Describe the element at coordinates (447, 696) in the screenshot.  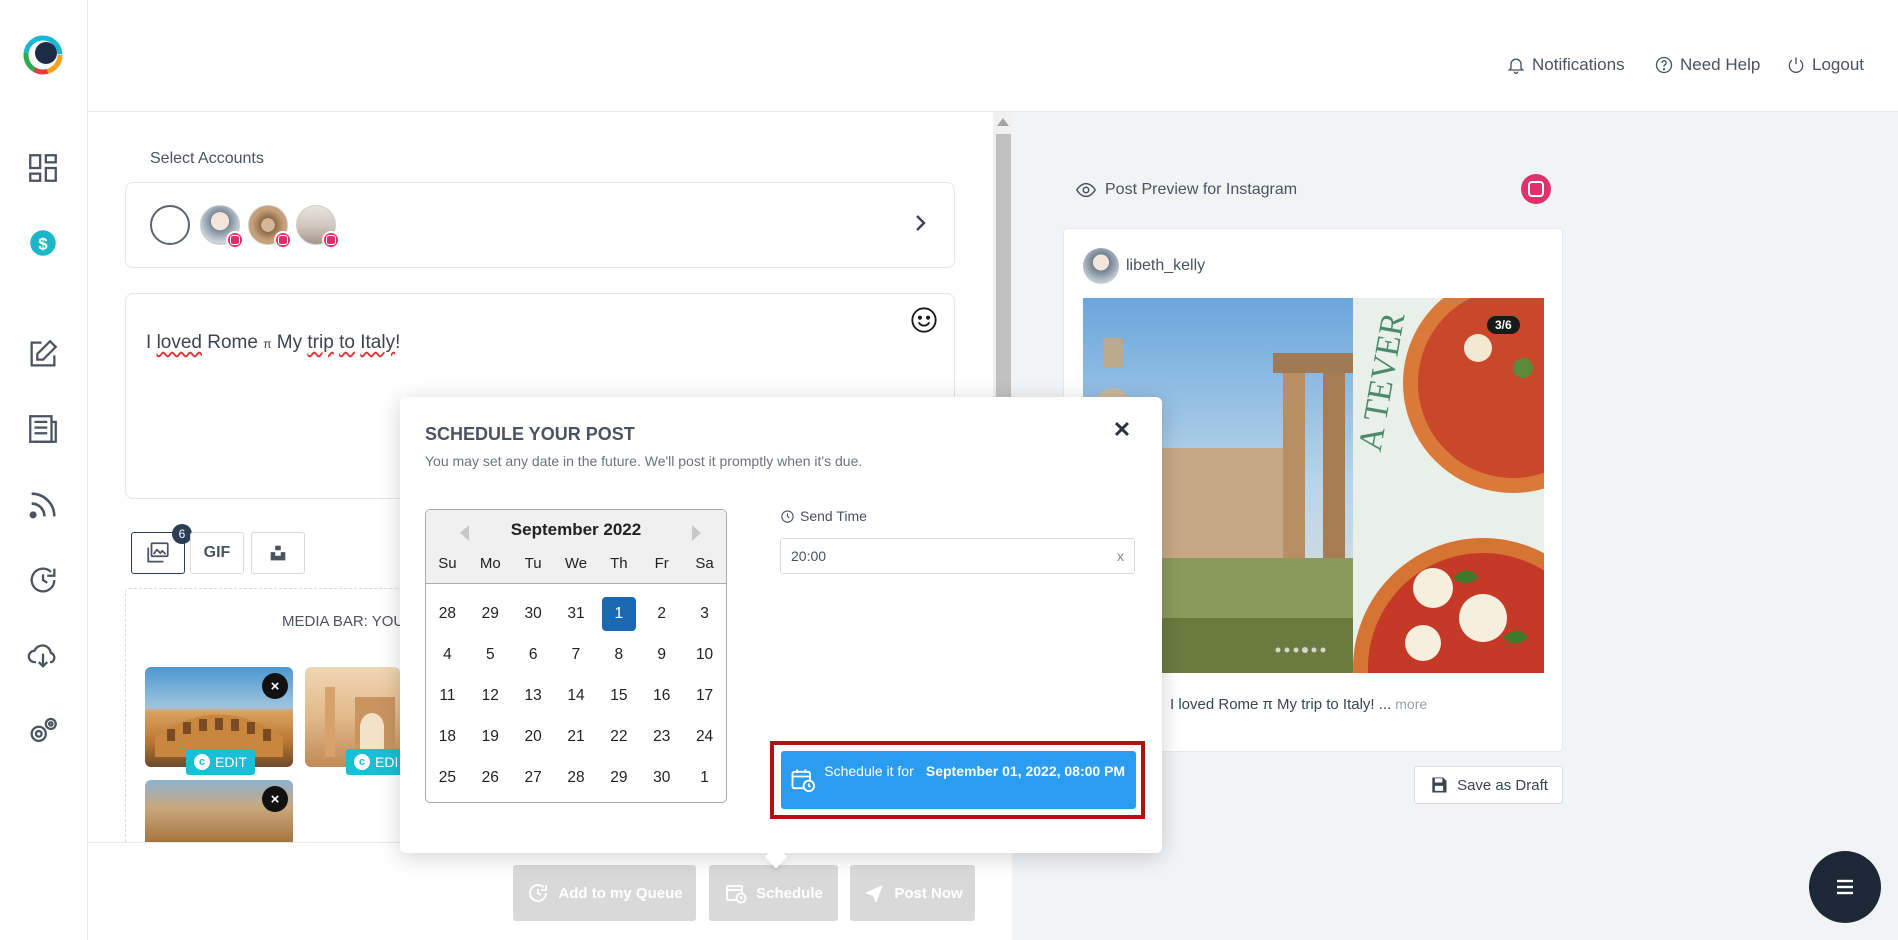
I see `calendar-day: 11` at that location.